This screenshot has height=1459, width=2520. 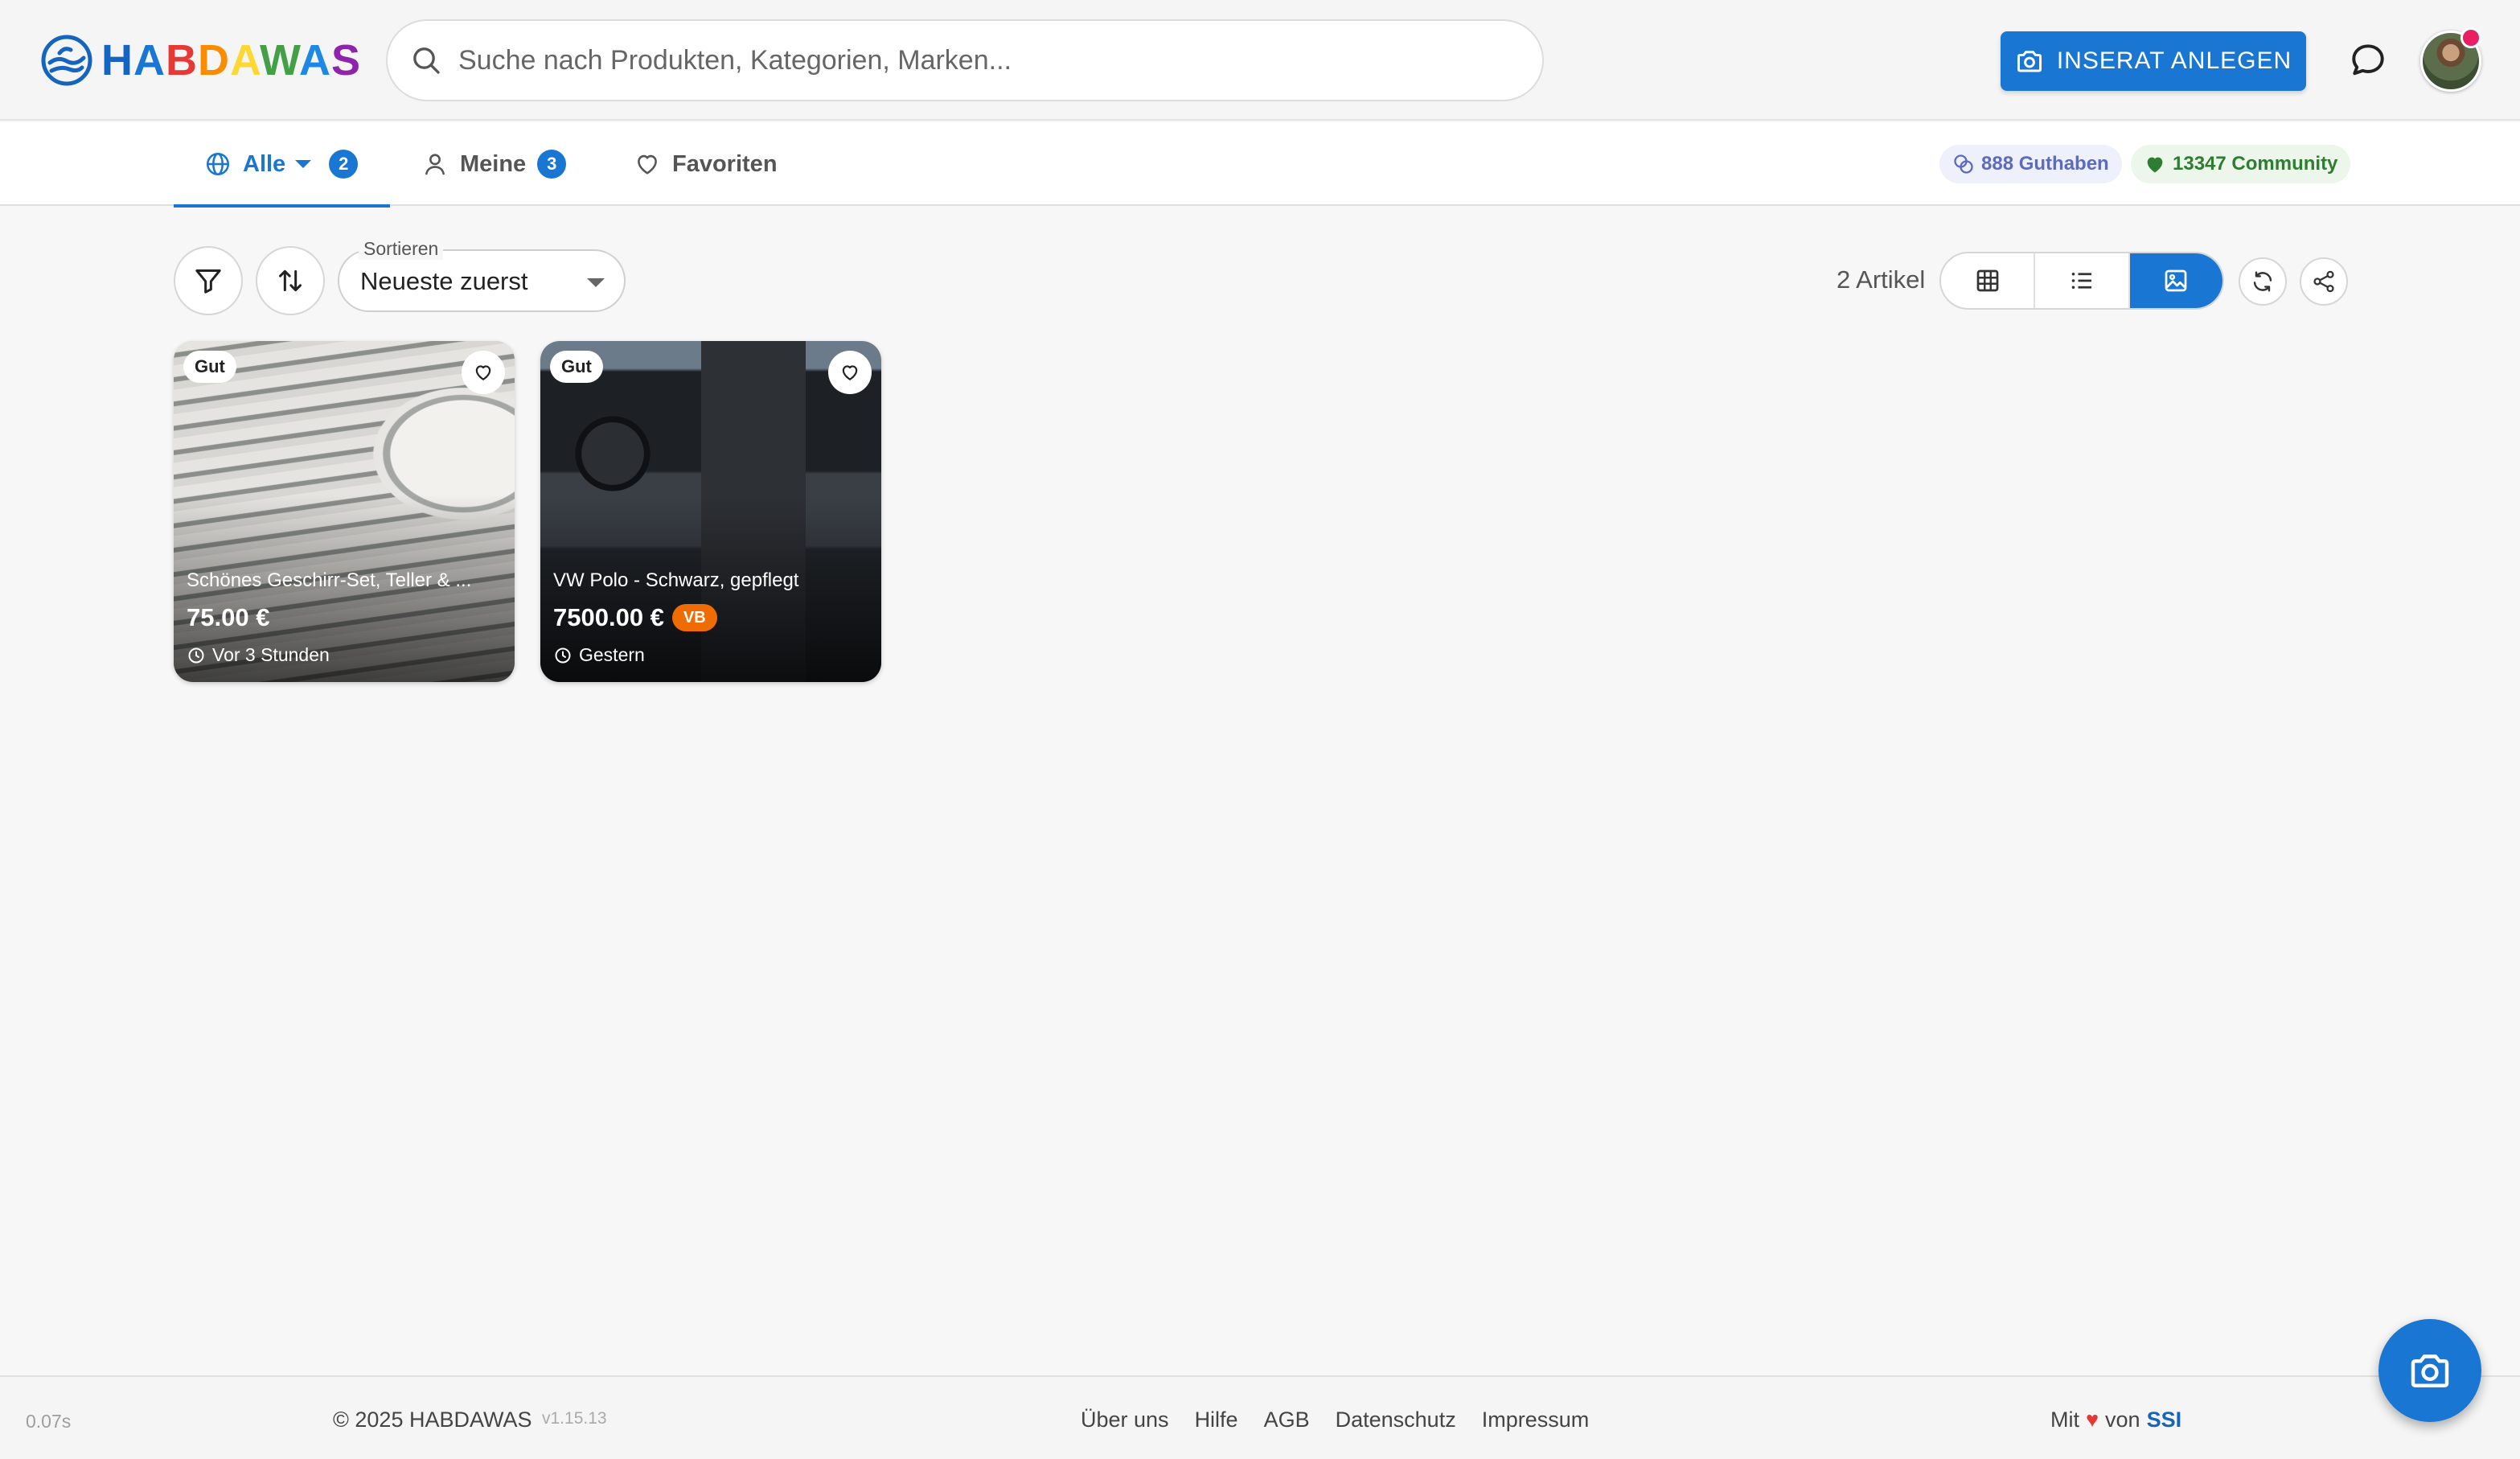 I want to click on person-icon, so click(x=435, y=164).